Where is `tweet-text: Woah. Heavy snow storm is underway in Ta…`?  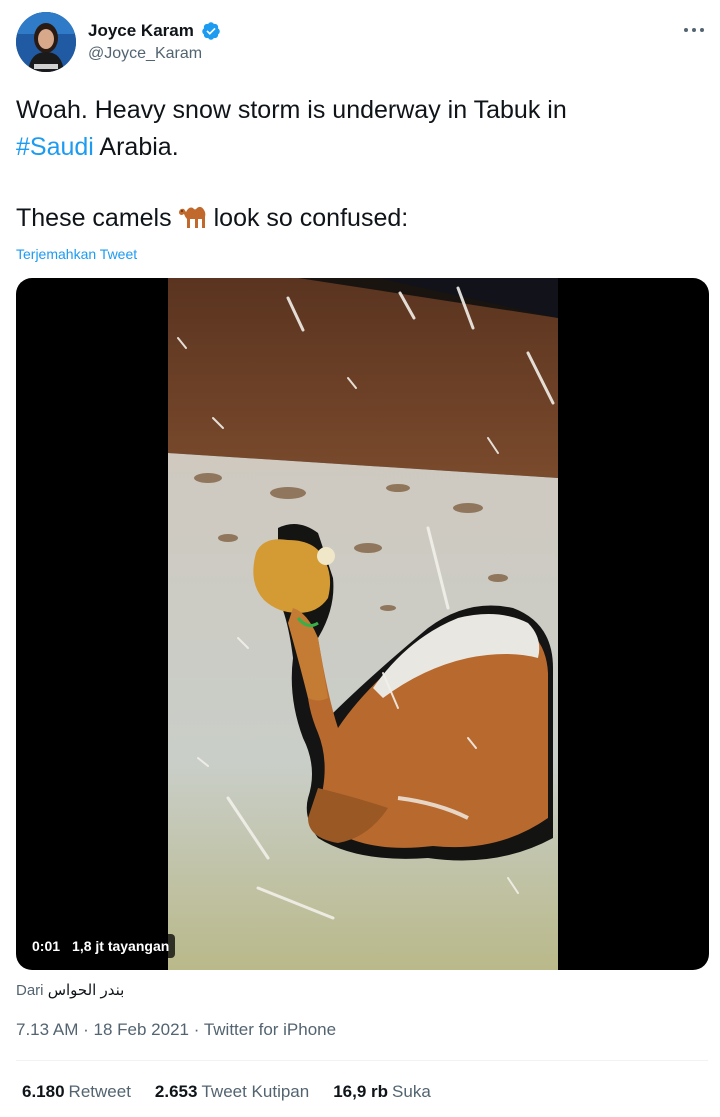
tweet-text: Woah. Heavy snow storm is underway in Ta… is located at coordinates (356, 164).